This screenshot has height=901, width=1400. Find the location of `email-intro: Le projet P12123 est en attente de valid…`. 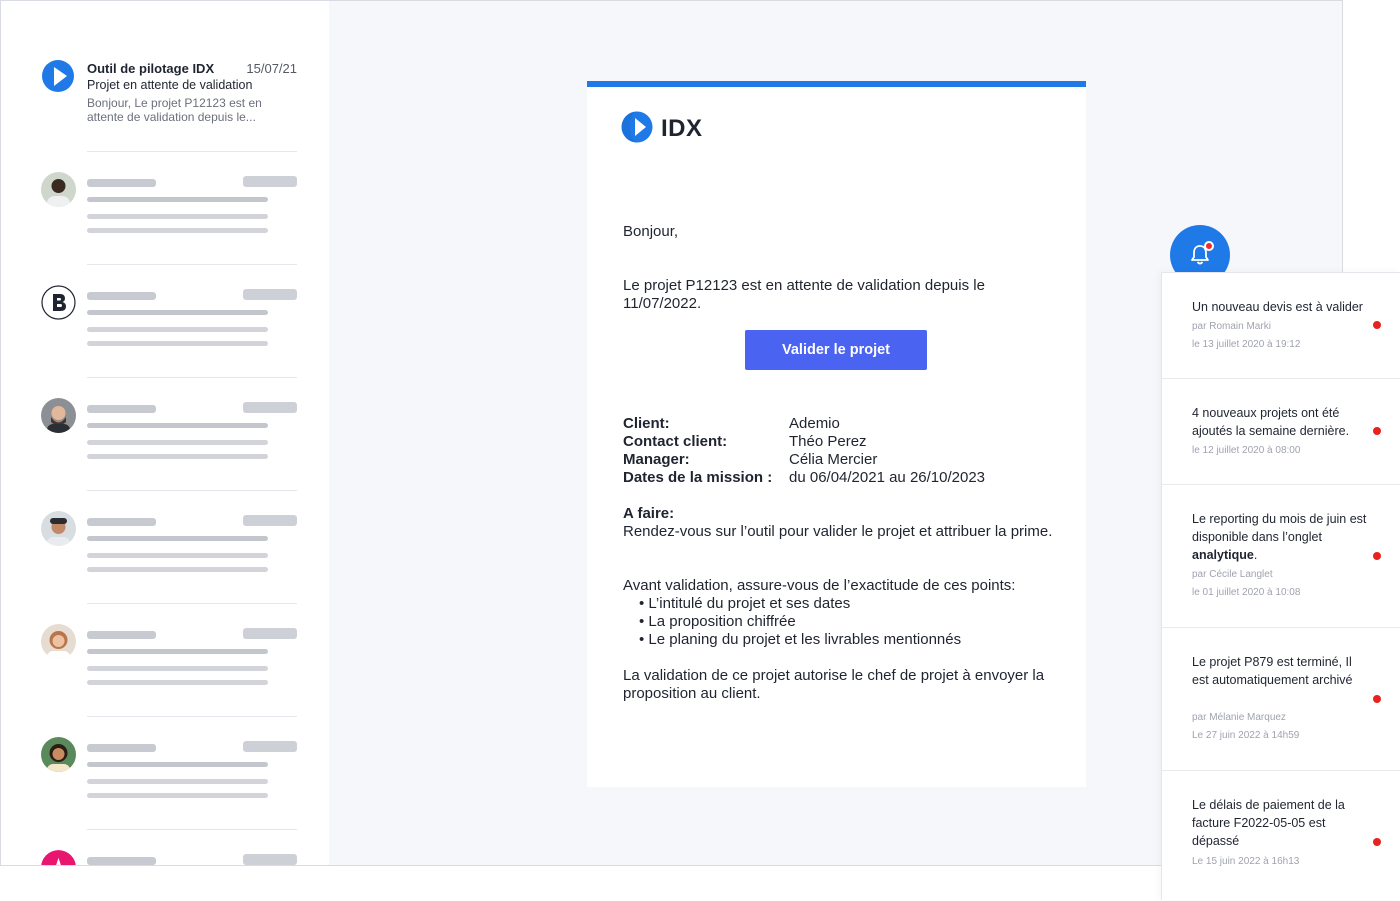

email-intro: Le projet P12123 est en attente de valid… is located at coordinates (804, 294).